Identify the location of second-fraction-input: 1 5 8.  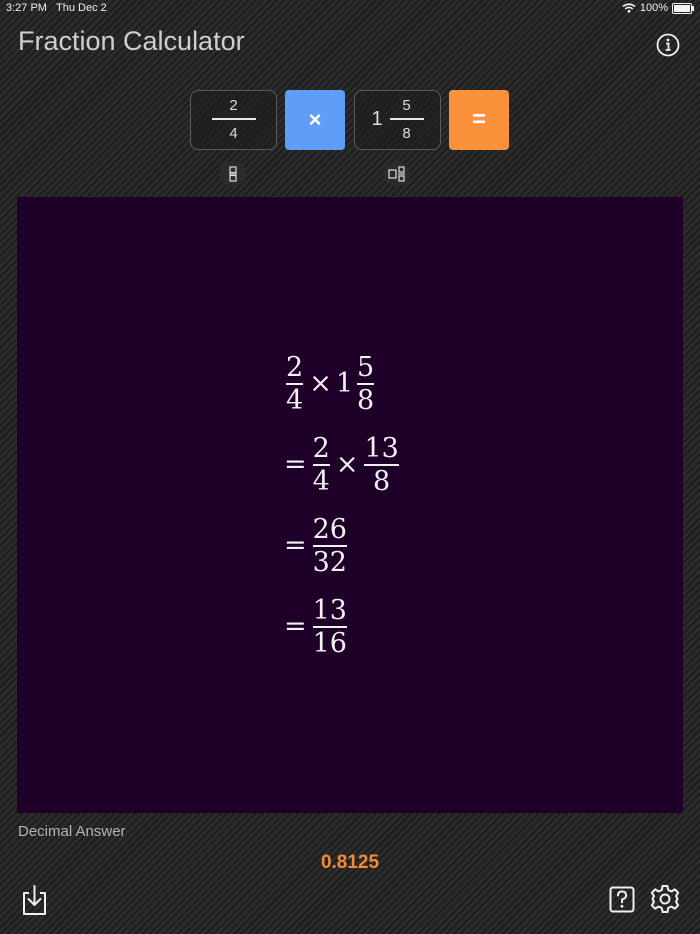
(397, 120).